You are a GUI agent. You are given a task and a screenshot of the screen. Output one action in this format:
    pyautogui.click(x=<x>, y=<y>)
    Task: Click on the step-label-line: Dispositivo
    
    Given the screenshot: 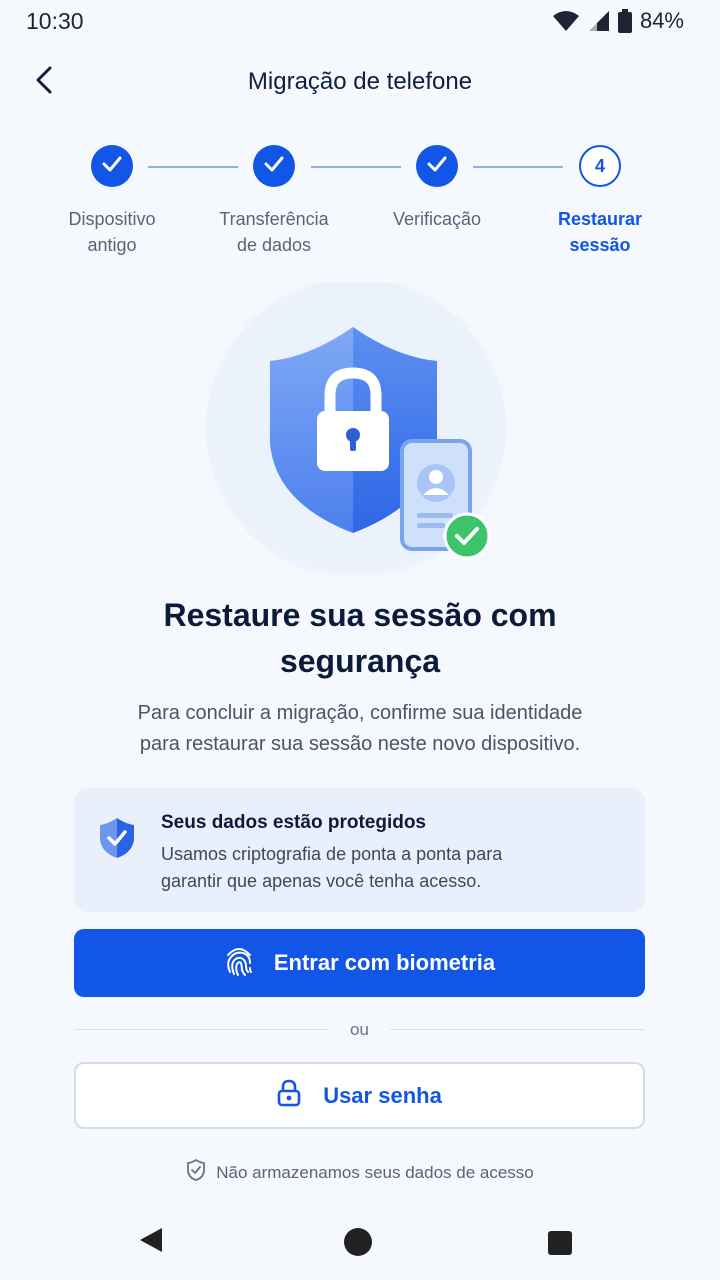 What is the action you would take?
    pyautogui.click(x=112, y=219)
    